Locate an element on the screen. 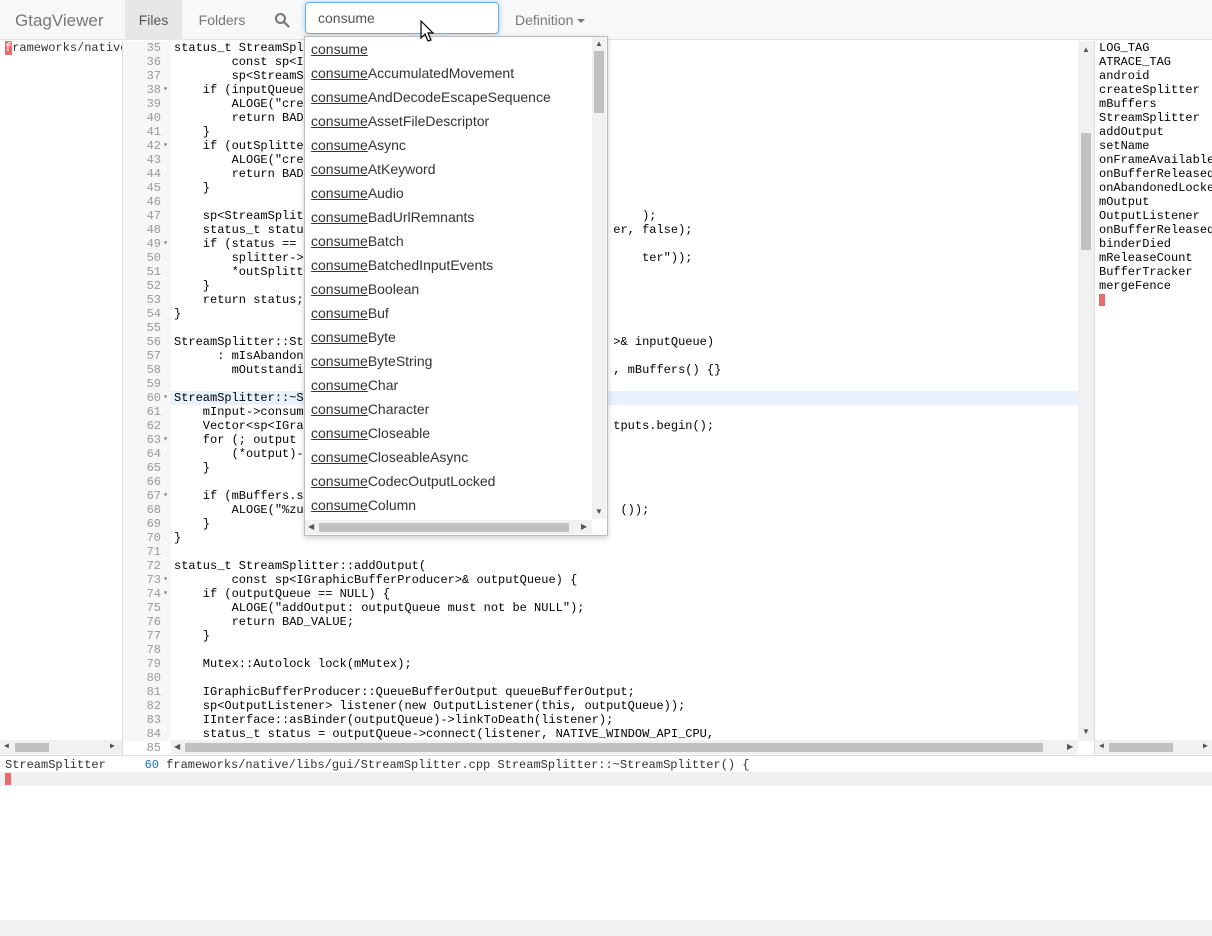  navbar: GtagViewer Files Folders Definition is located at coordinates (606, 20).